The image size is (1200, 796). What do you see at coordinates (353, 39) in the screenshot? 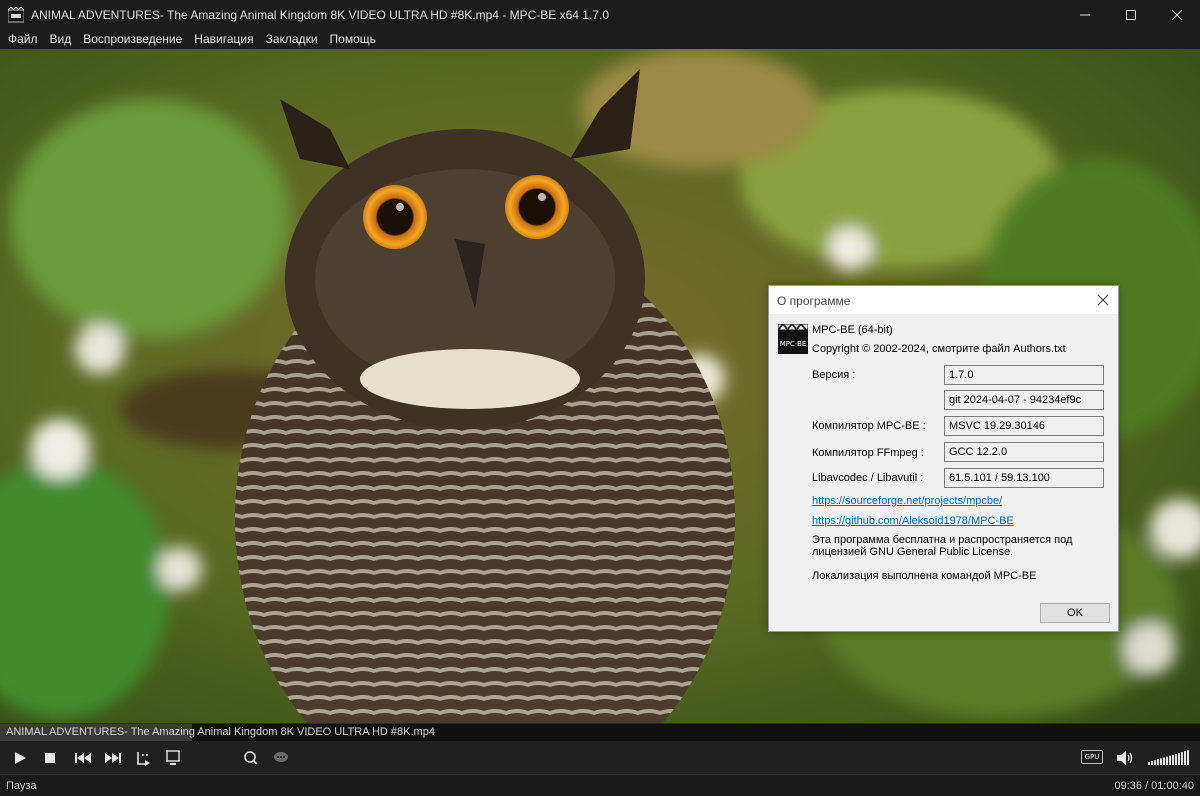
I see `menu-help: Помощь` at bounding box center [353, 39].